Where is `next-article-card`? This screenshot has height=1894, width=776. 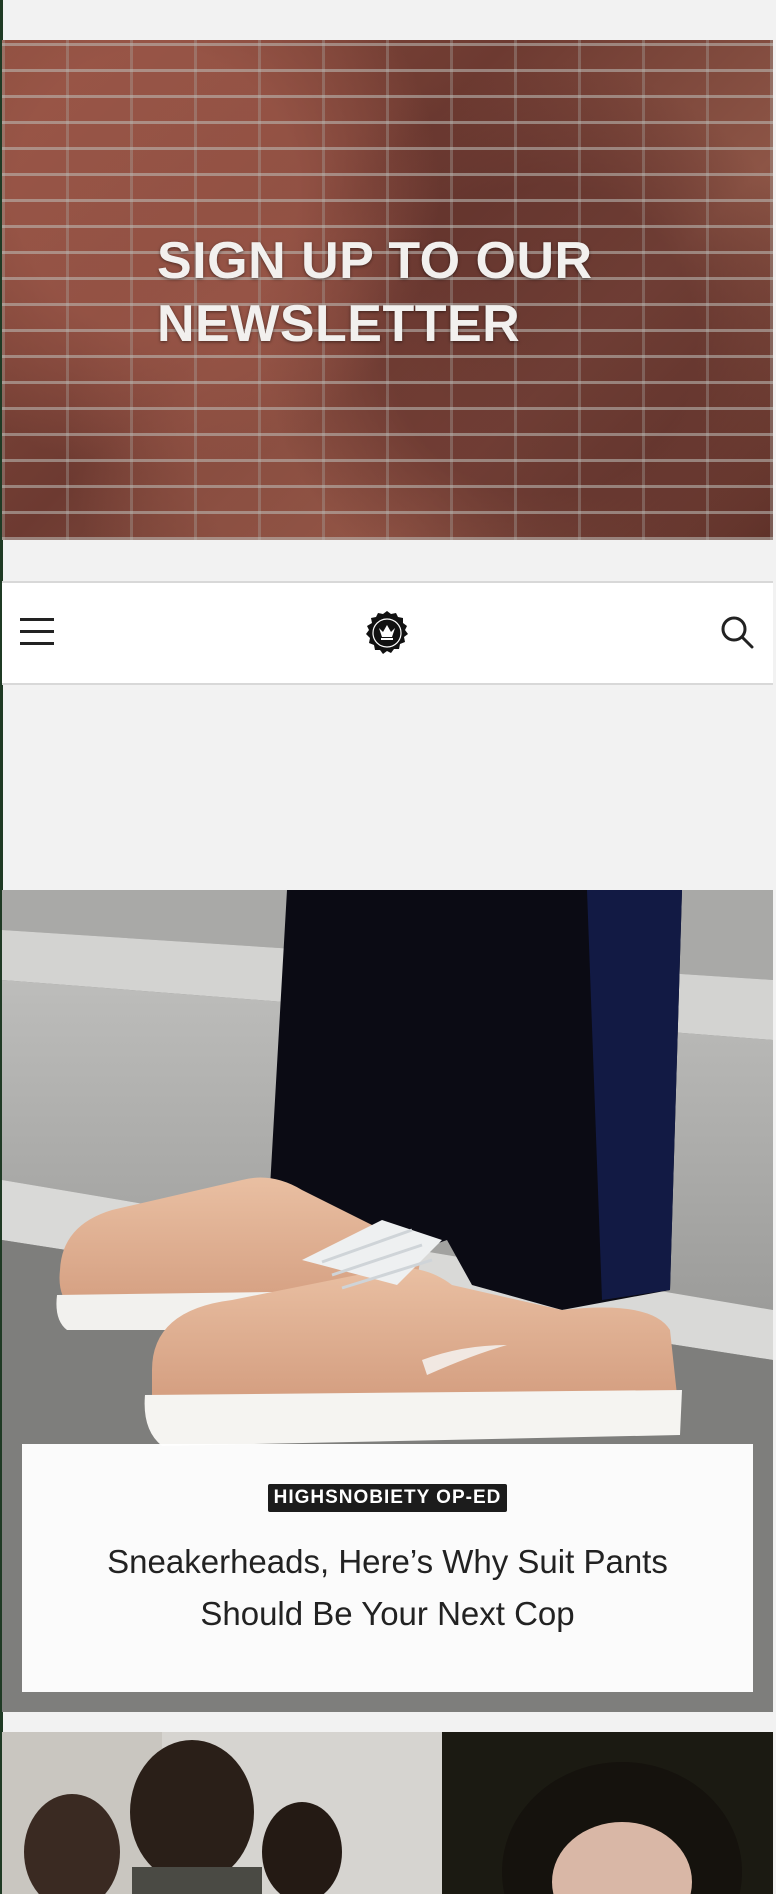 next-article-card is located at coordinates (387, 1813).